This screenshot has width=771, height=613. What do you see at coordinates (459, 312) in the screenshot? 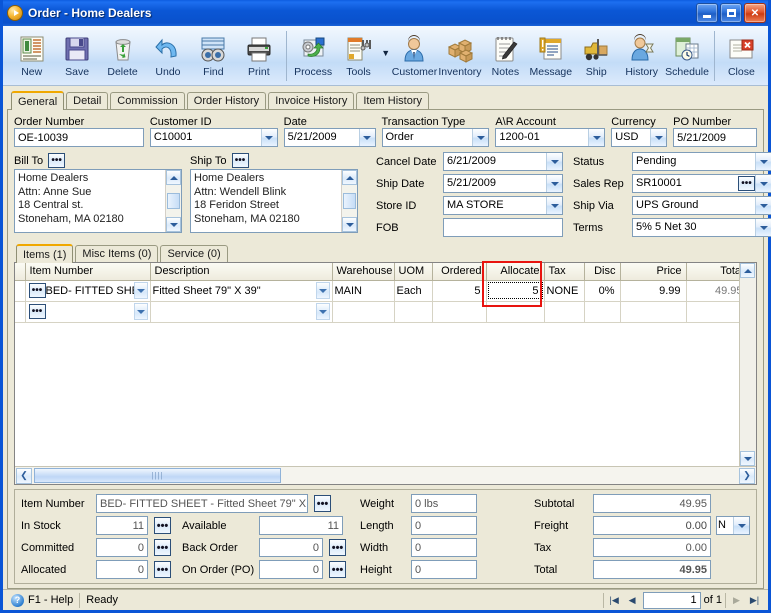
I see `cell-ordered` at bounding box center [459, 312].